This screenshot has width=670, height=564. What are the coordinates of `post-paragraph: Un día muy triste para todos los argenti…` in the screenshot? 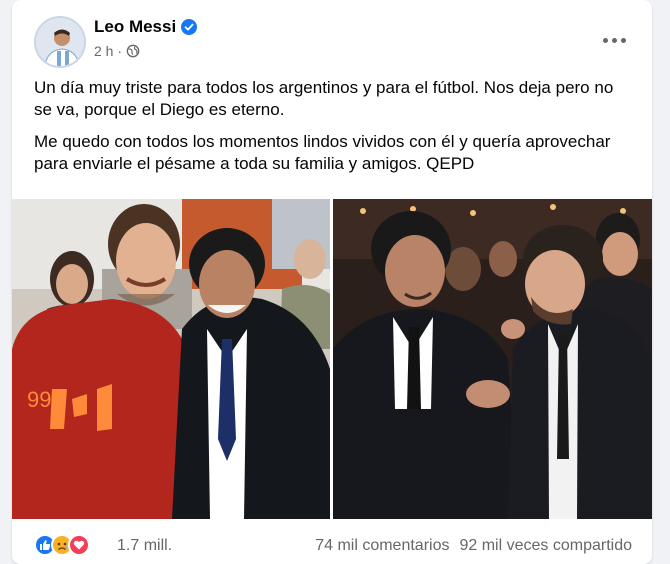 It's located at (324, 98).